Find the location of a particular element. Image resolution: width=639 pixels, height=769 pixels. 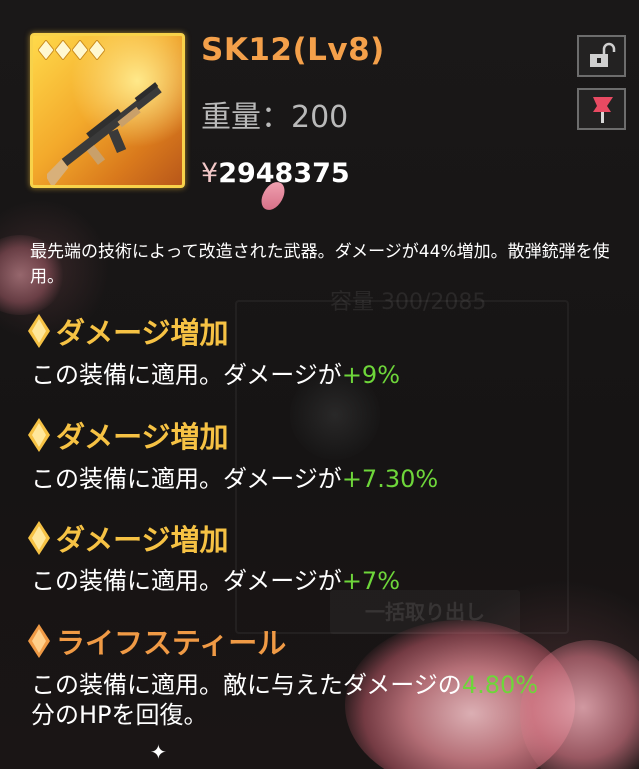

effect-description-text: この装備に適用。敵に与えたダメージの is located at coordinates (246, 685).